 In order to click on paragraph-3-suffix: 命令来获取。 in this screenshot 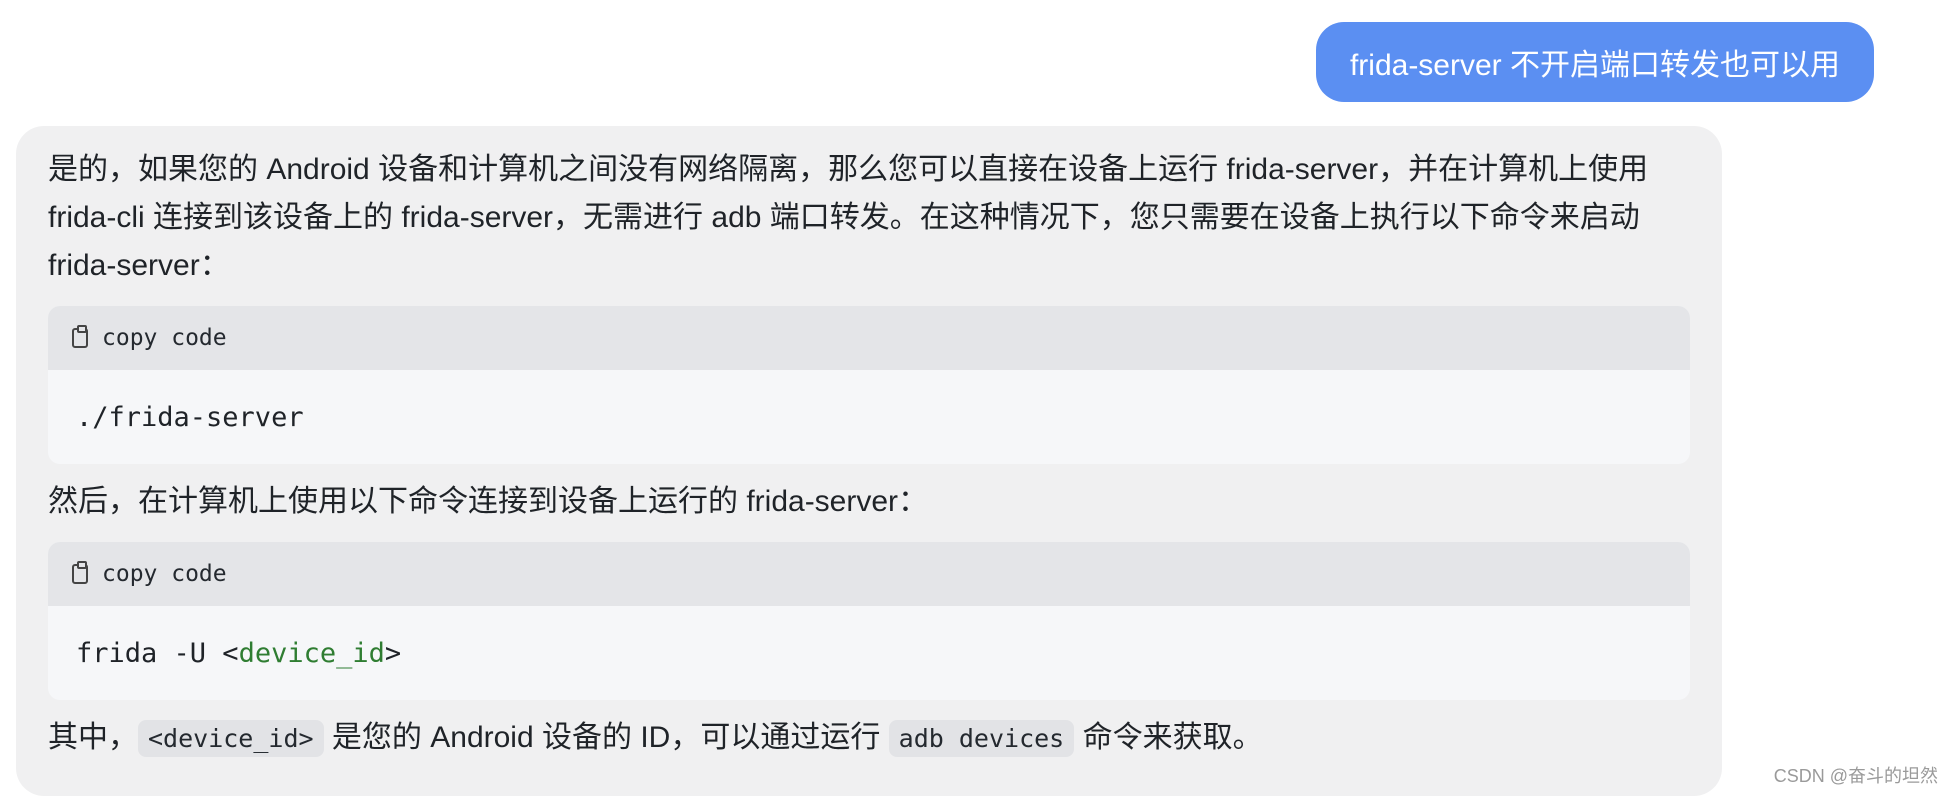, I will do `click(1168, 737)`.